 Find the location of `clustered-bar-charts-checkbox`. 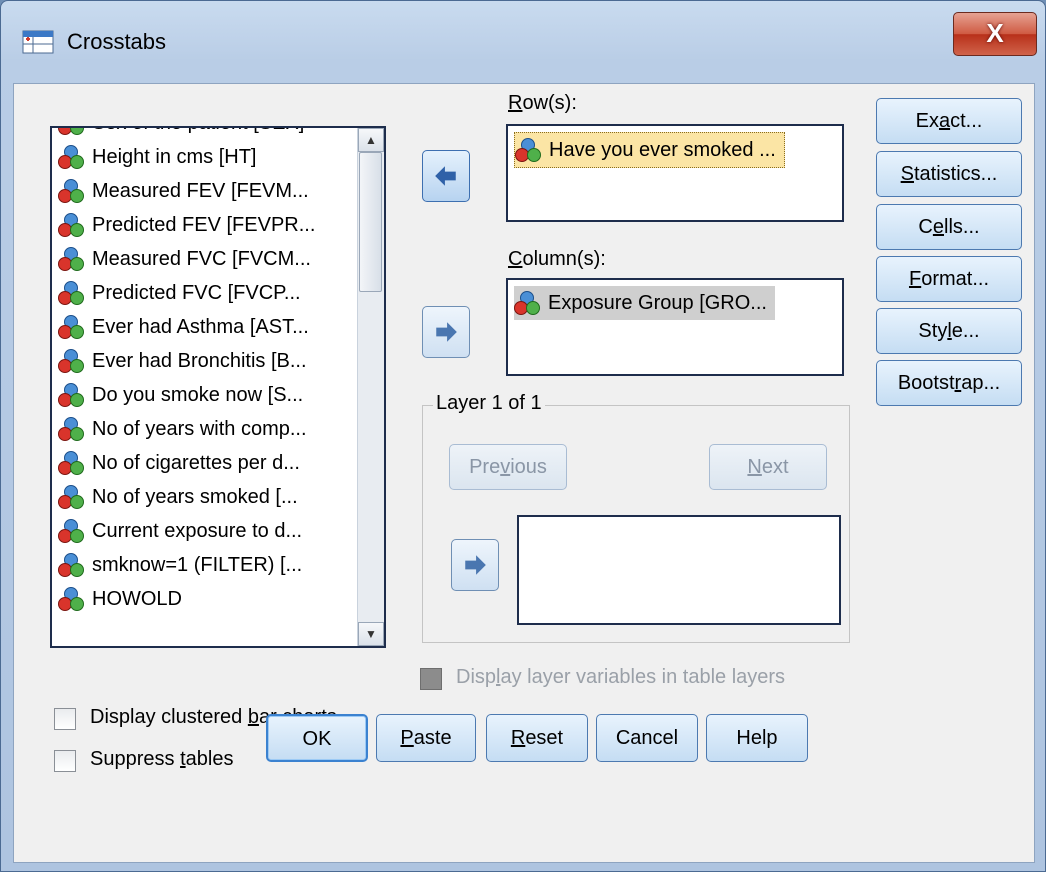

clustered-bar-charts-checkbox is located at coordinates (65, 719).